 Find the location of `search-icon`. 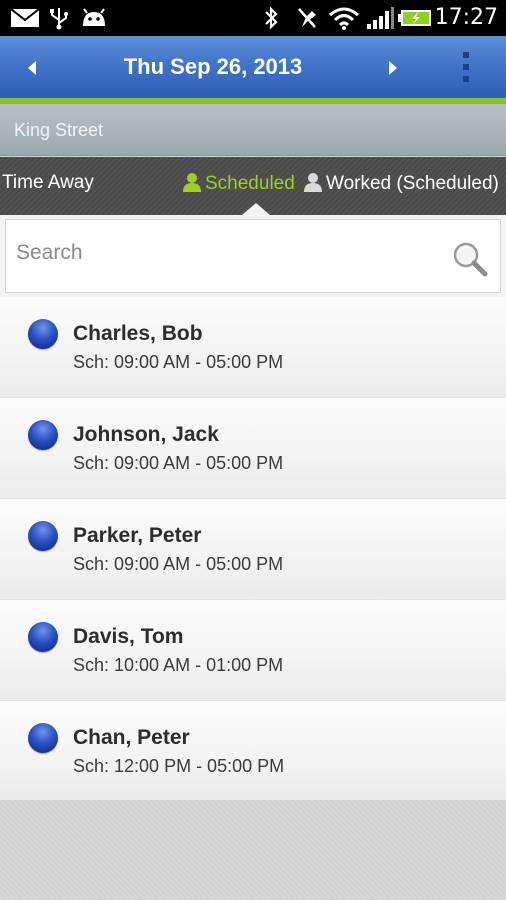

search-icon is located at coordinates (470, 261).